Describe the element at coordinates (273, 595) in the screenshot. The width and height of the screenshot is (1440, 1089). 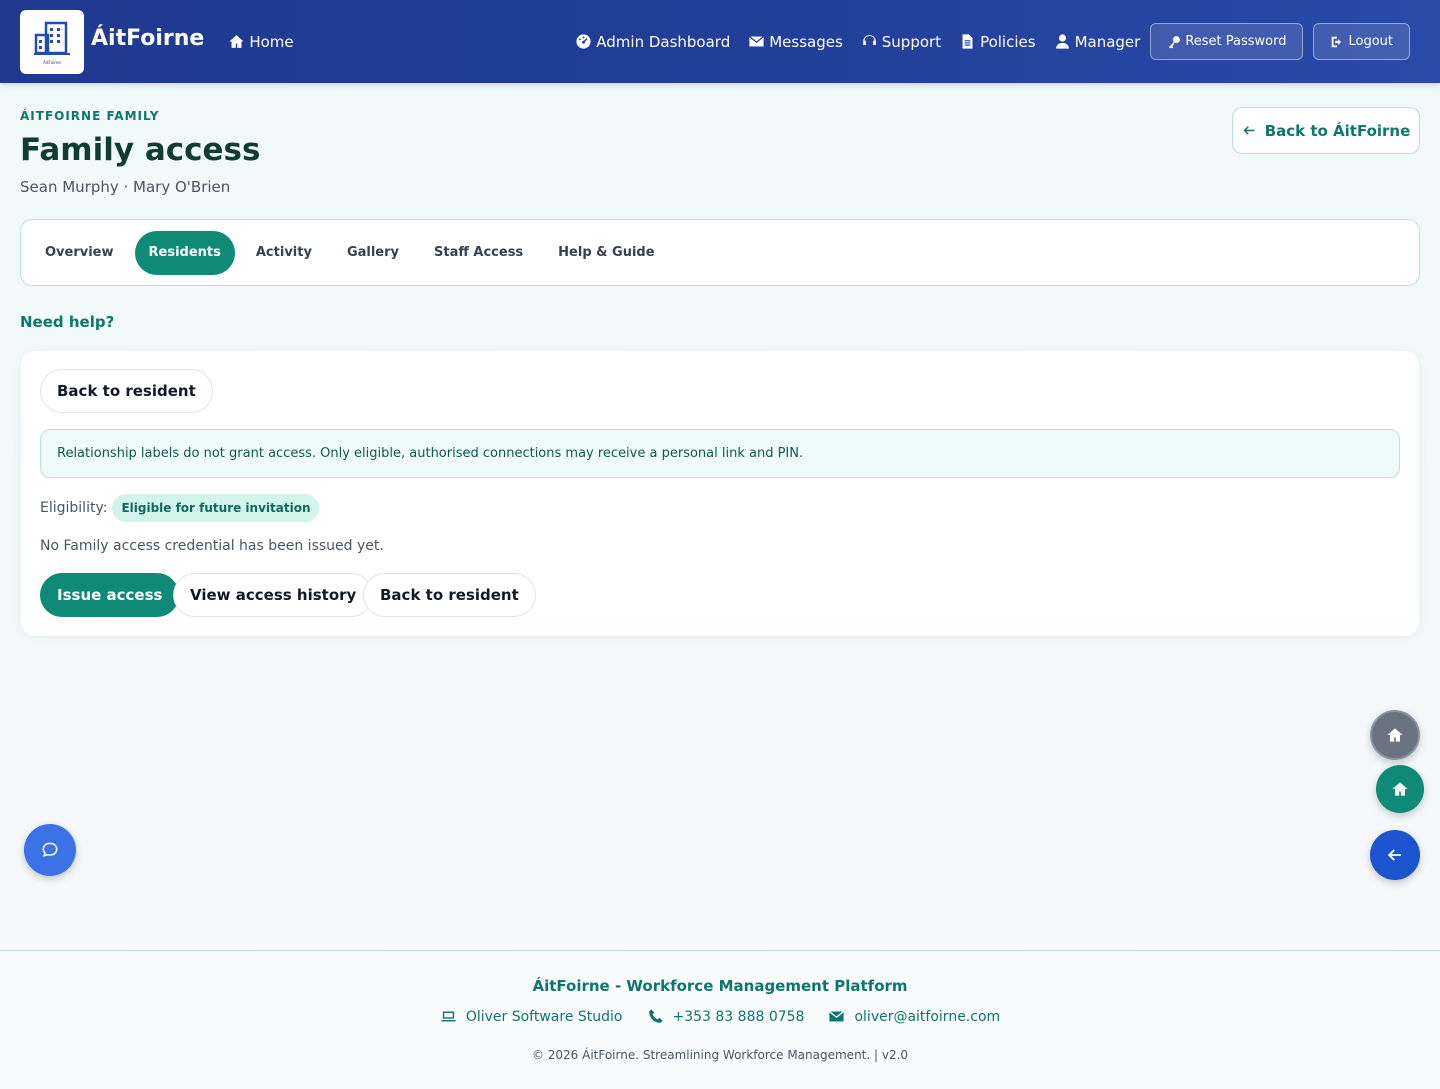
I see `view-access-history-button: View access history` at that location.